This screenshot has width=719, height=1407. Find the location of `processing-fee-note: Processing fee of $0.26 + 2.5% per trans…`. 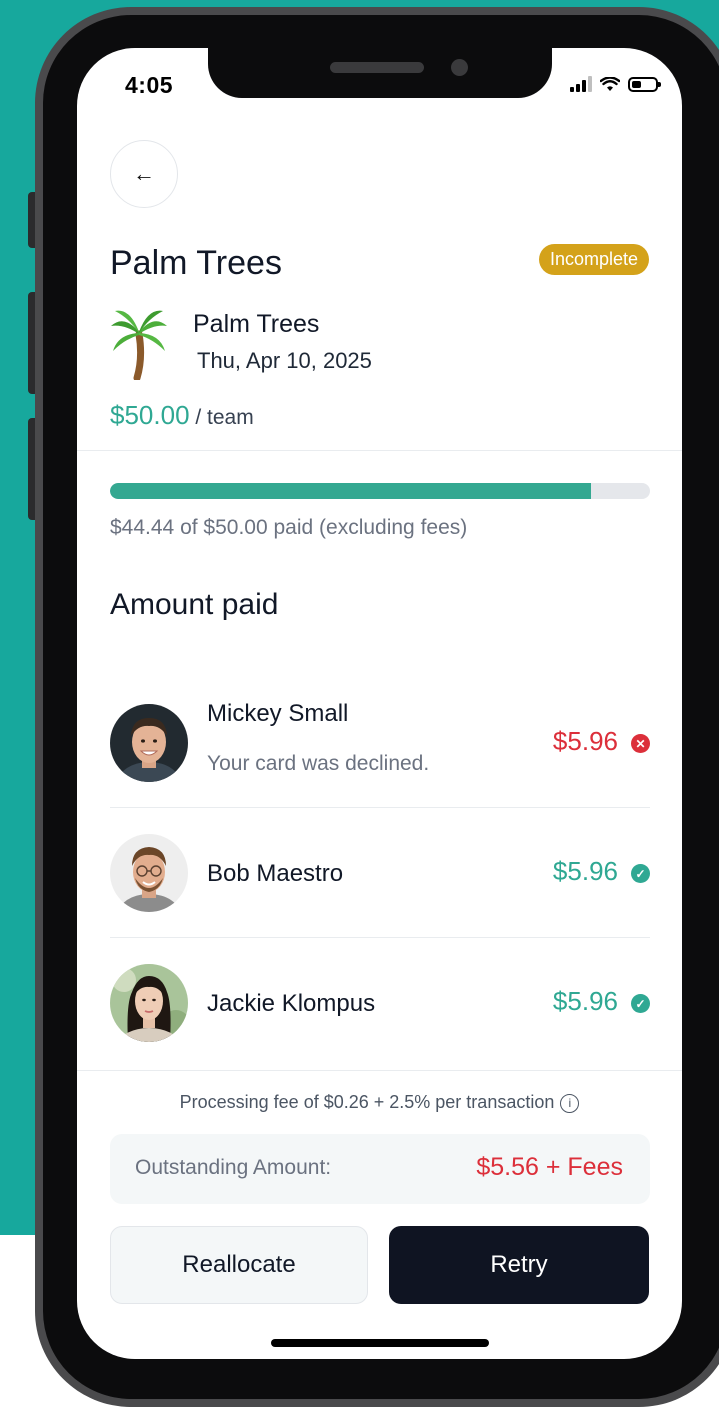

processing-fee-note: Processing fee of $0.26 + 2.5% per trans… is located at coordinates (379, 1102).